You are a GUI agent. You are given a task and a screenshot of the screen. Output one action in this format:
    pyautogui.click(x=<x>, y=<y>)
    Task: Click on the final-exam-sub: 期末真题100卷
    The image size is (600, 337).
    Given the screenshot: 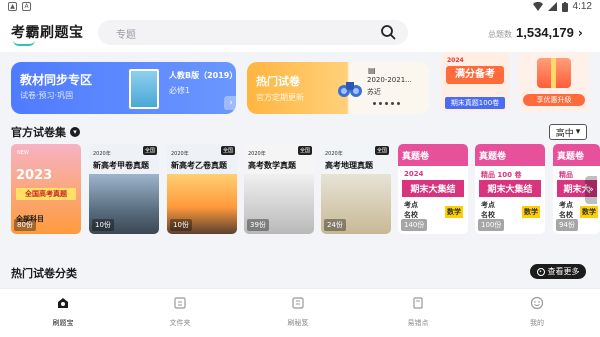 What is the action you would take?
    pyautogui.click(x=475, y=103)
    